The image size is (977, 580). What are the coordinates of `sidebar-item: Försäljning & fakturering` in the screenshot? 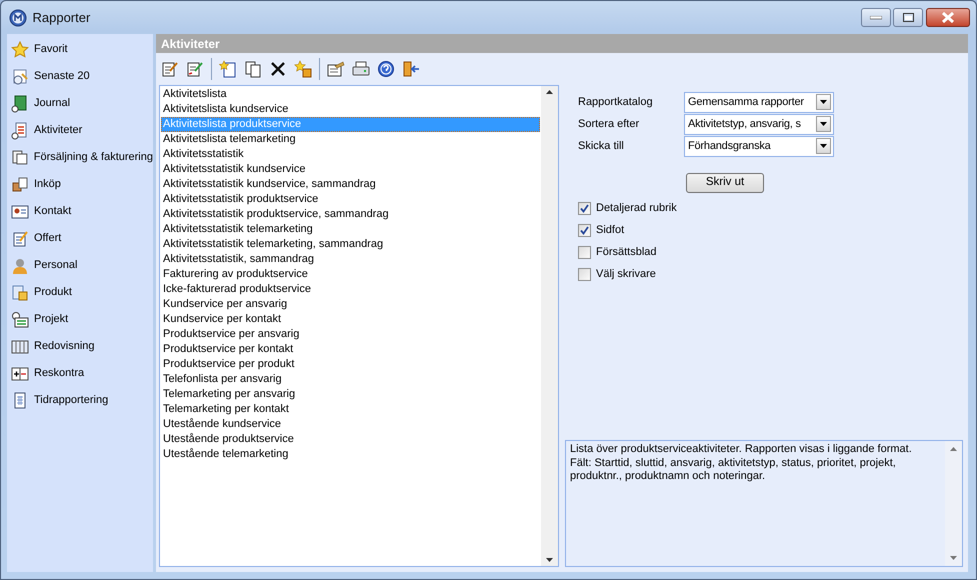 It's located at (80, 157).